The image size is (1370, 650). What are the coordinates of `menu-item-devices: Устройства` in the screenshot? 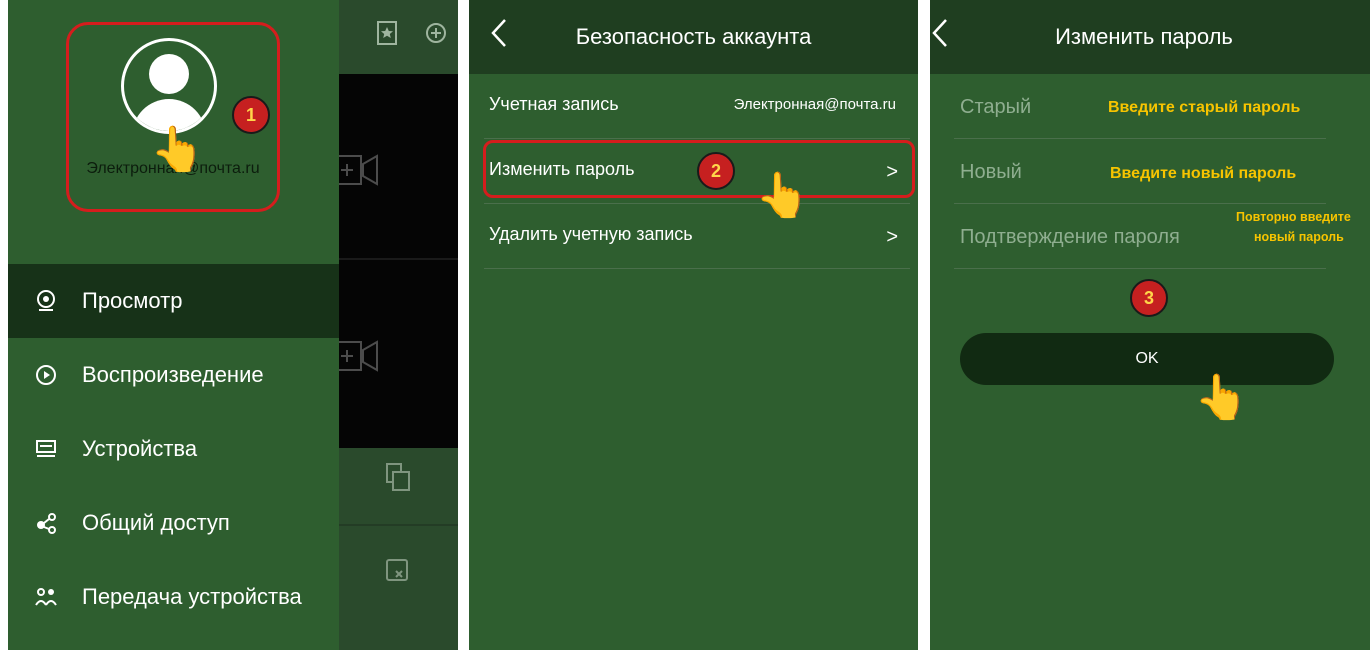 It's located at (173, 449).